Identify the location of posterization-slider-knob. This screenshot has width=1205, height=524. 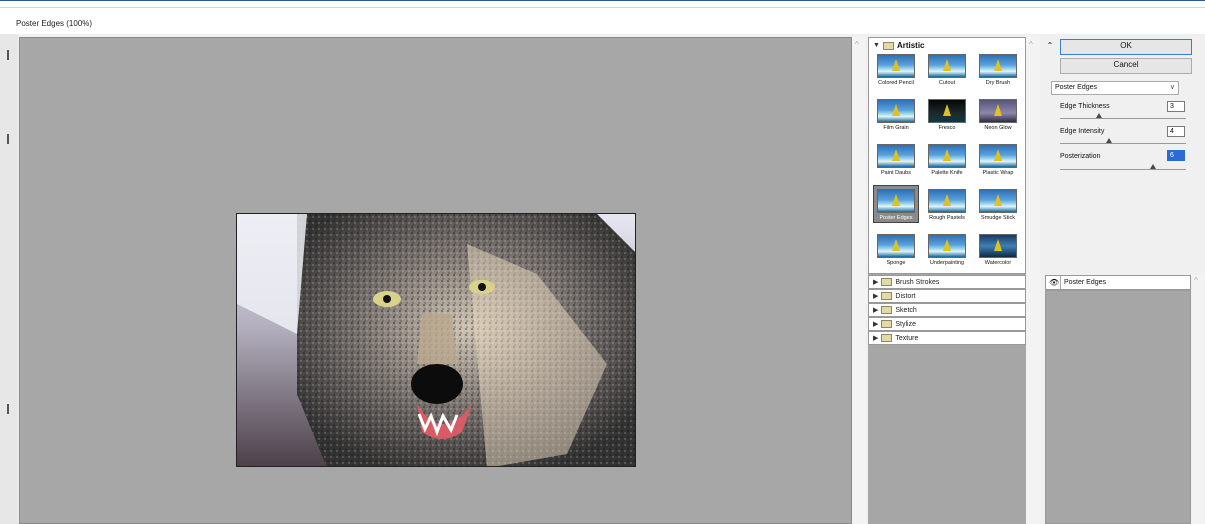
(1153, 166).